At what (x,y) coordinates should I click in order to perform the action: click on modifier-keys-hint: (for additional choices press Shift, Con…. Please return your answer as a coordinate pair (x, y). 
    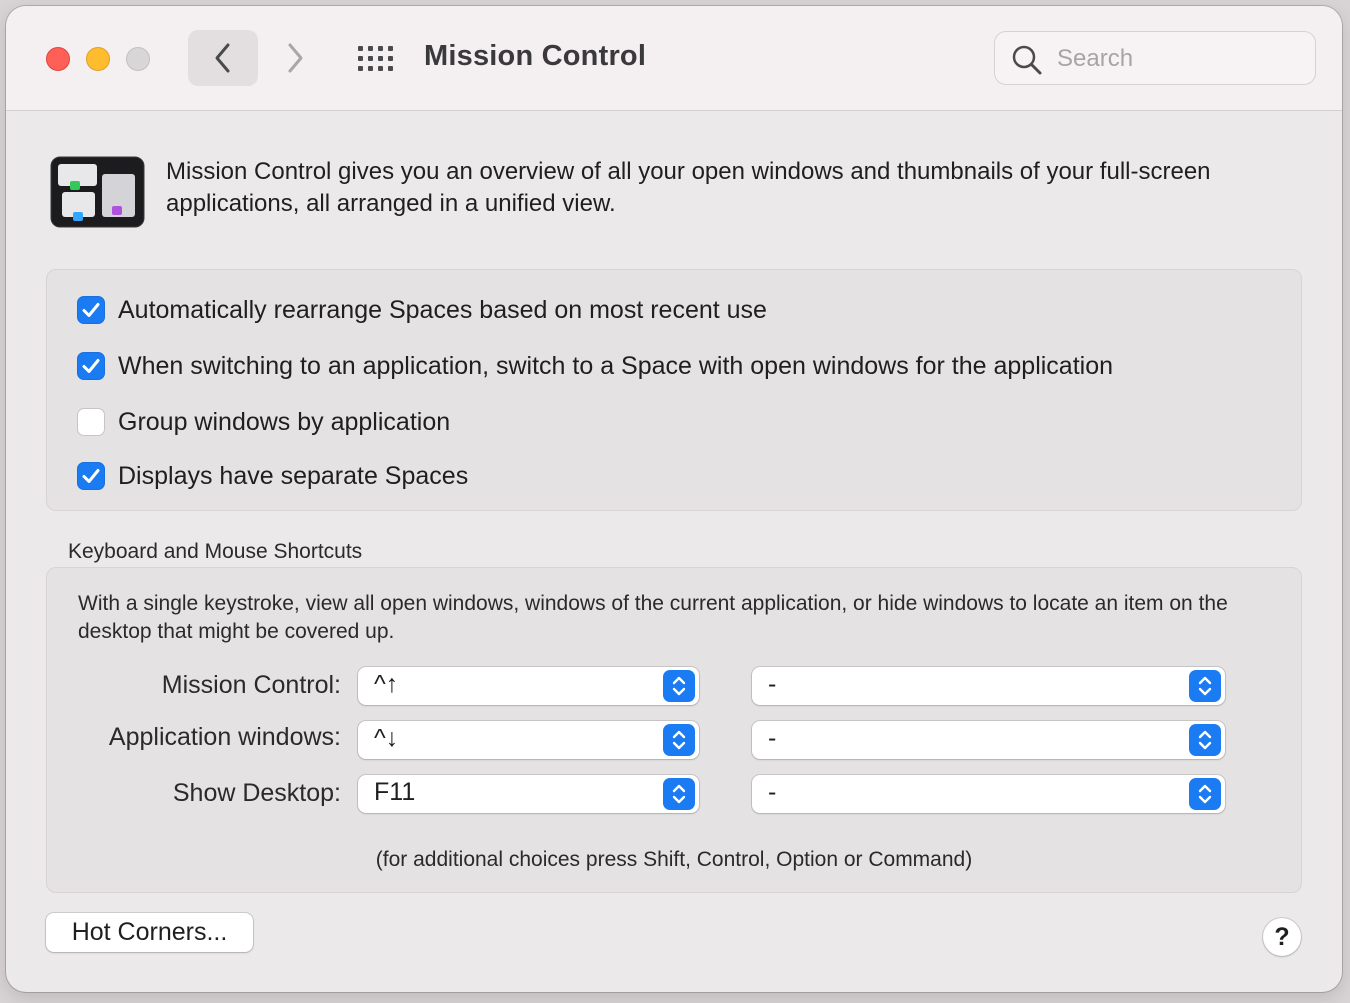
    Looking at the image, I should click on (674, 859).